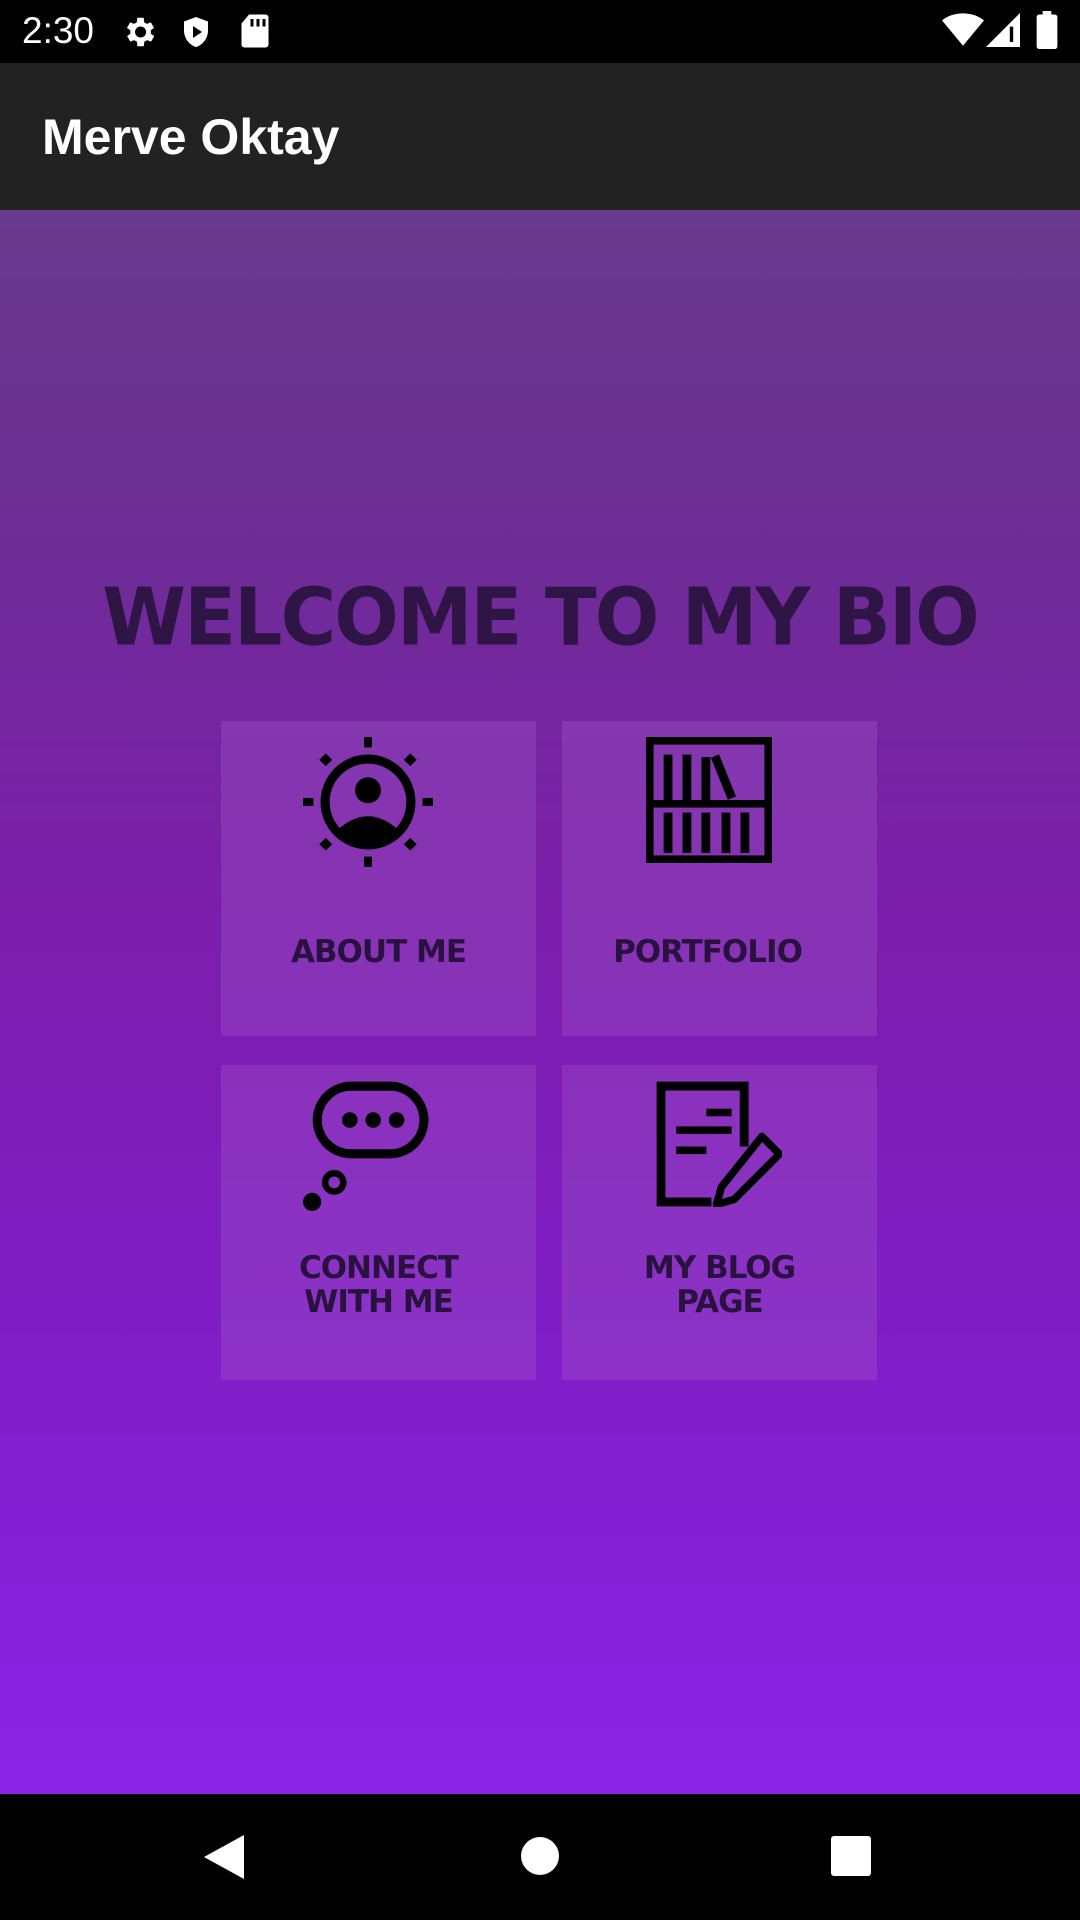 The height and width of the screenshot is (1920, 1080). What do you see at coordinates (224, 1857) in the screenshot?
I see `back-icon` at bounding box center [224, 1857].